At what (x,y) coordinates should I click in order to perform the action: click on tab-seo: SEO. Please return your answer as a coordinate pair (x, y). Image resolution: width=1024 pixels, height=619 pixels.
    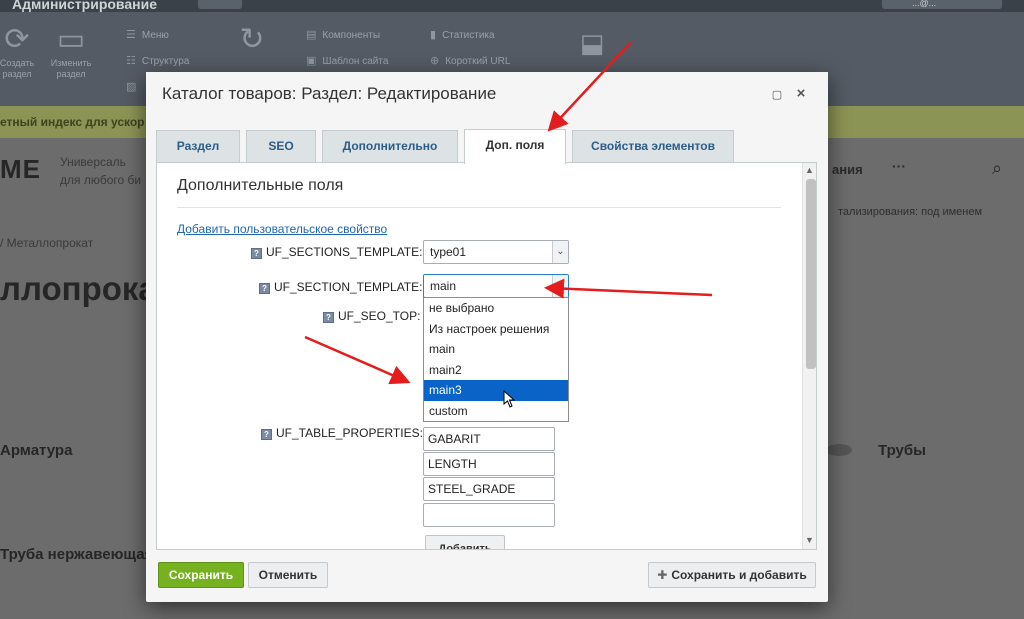
    Looking at the image, I should click on (281, 146).